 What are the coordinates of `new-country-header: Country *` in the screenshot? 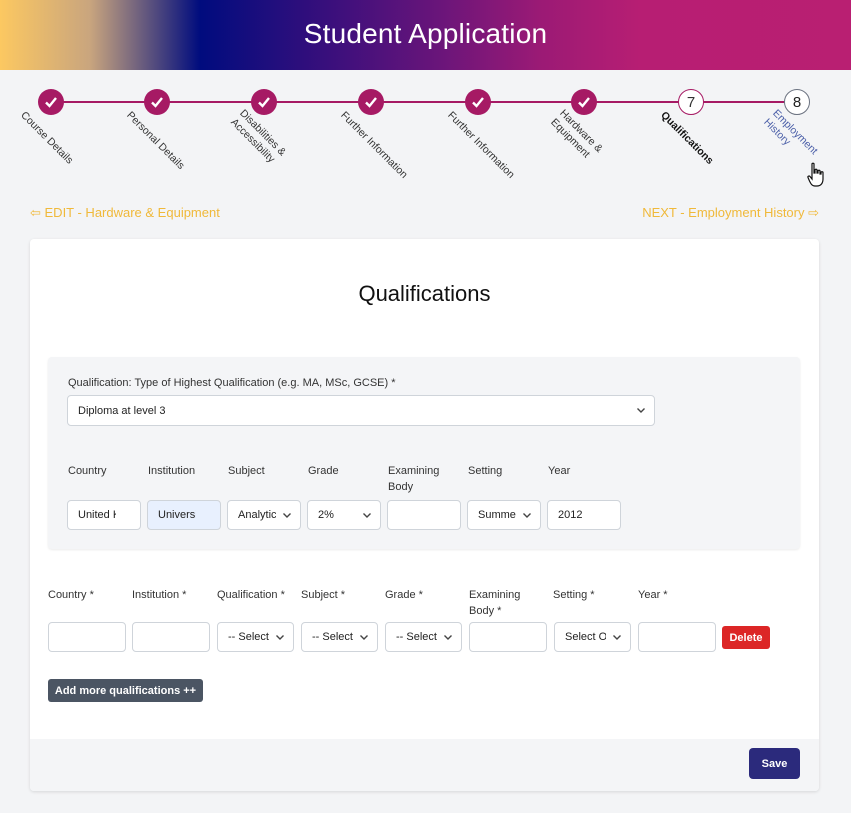 It's located at (71, 595).